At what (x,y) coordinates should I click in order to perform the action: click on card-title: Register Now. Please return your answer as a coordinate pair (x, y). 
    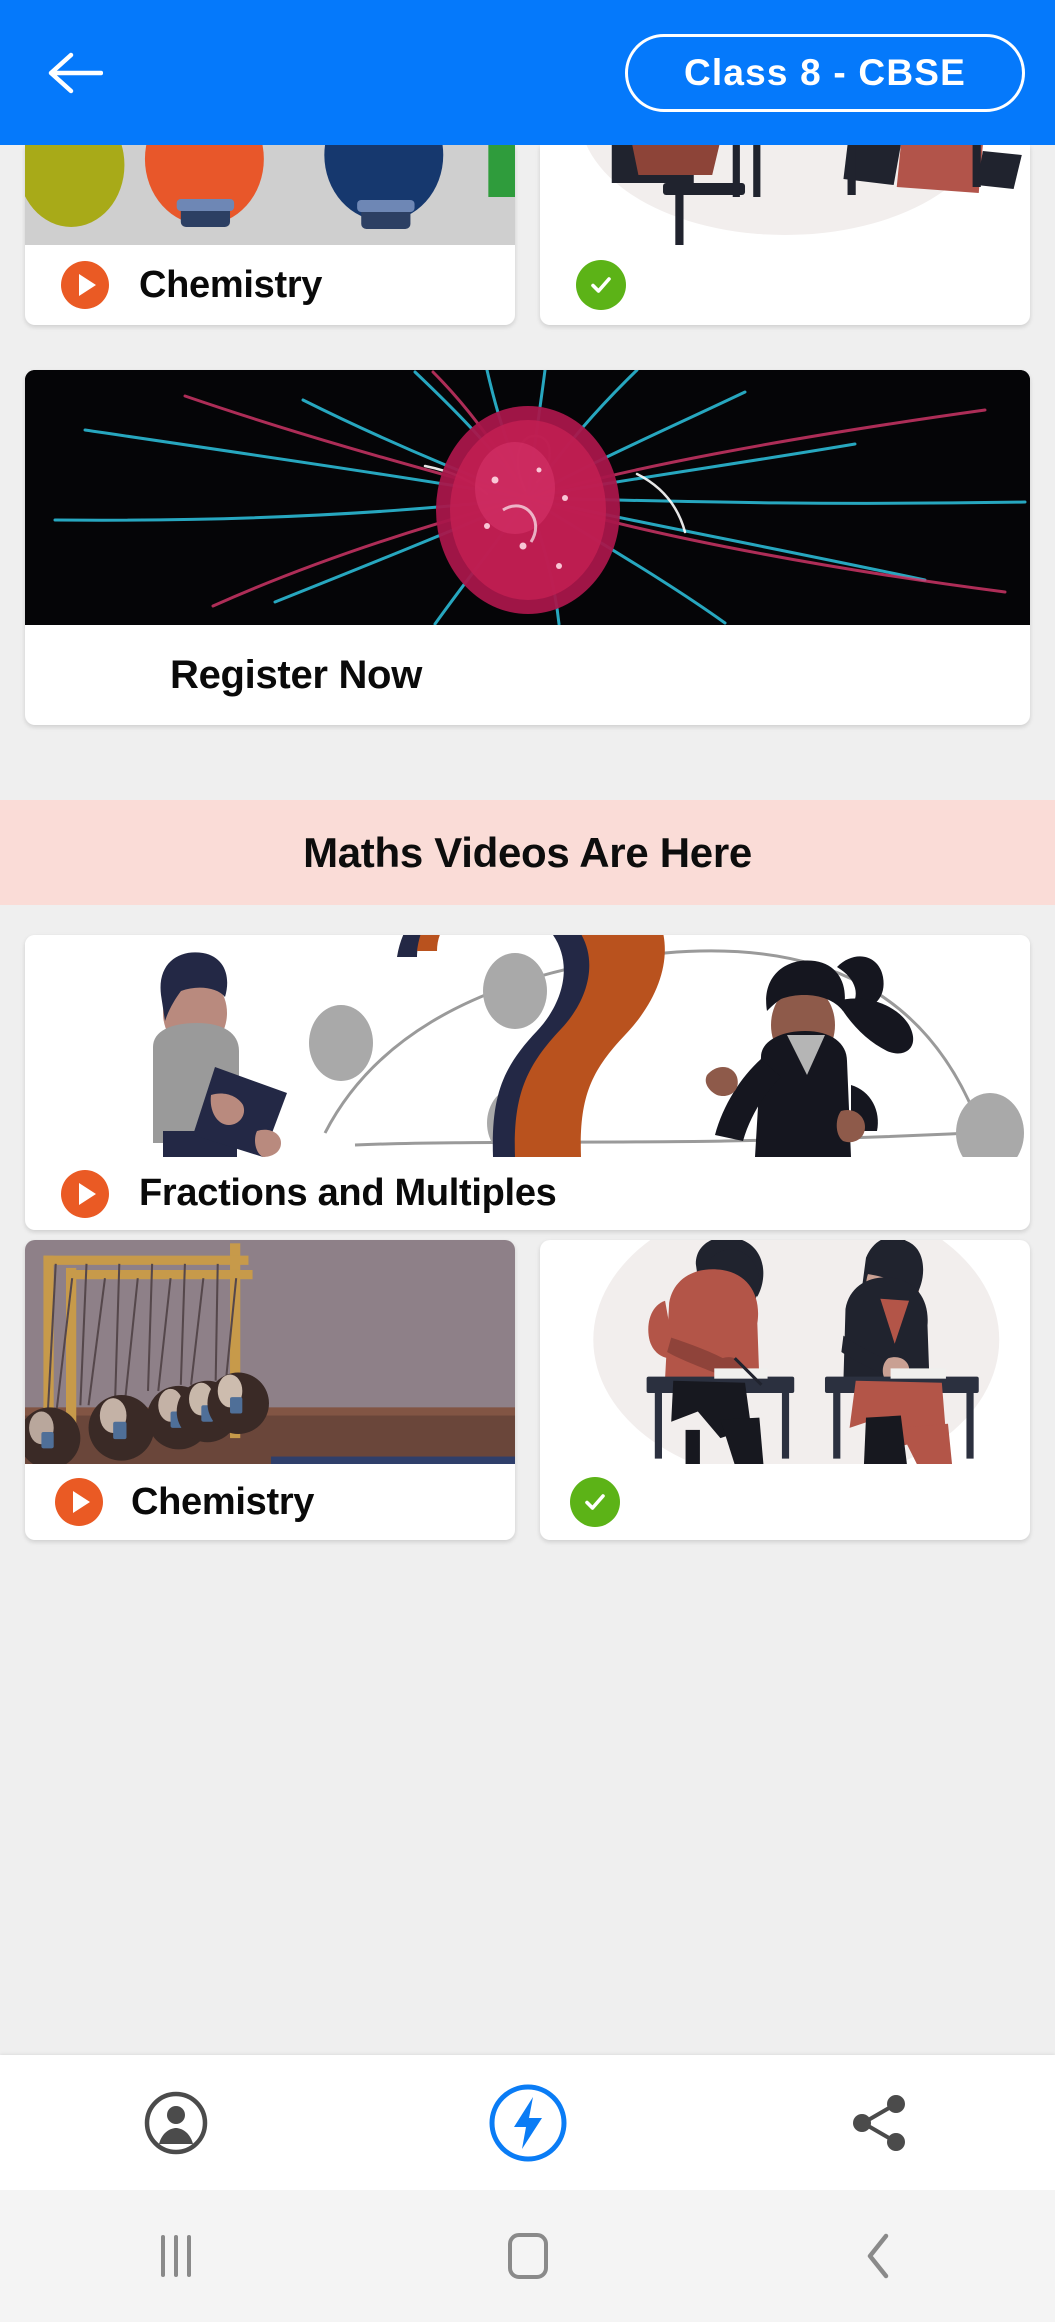
    Looking at the image, I should click on (296, 674).